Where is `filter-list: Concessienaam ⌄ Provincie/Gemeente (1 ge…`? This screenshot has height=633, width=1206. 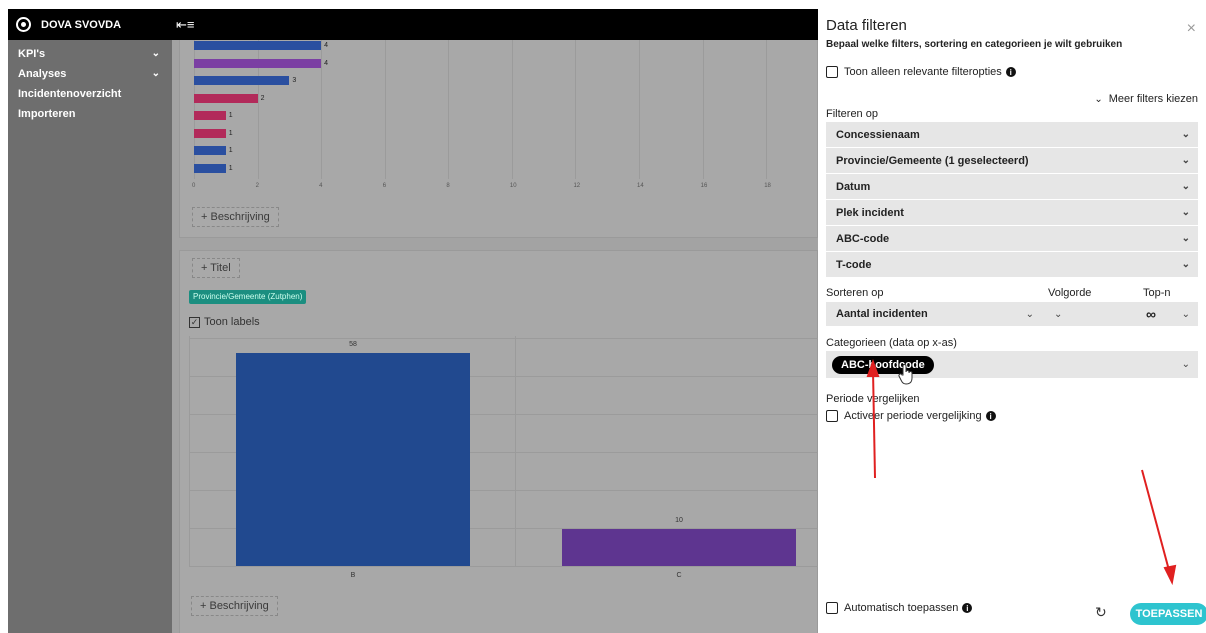 filter-list: Concessienaam ⌄ Provincie/Gemeente (1 ge… is located at coordinates (1012, 200).